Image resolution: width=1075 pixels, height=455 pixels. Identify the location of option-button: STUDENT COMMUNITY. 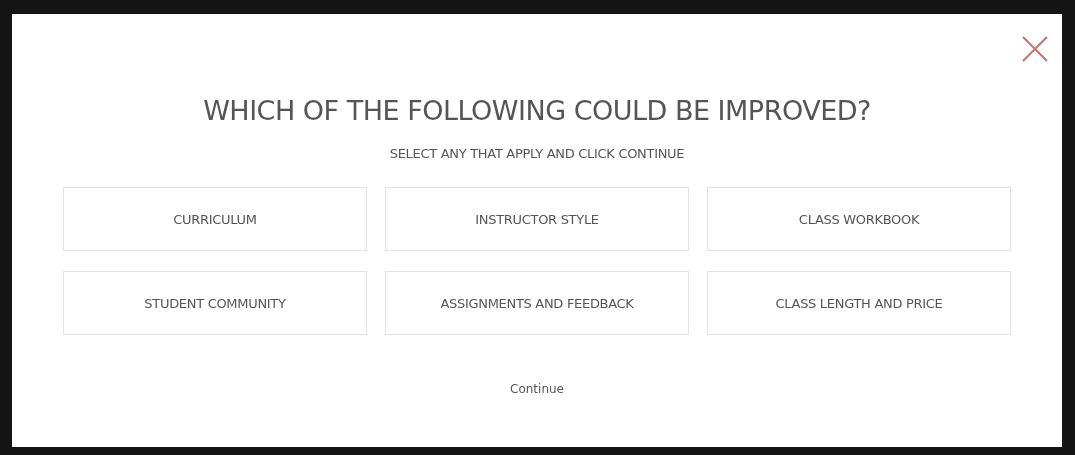
(215, 303).